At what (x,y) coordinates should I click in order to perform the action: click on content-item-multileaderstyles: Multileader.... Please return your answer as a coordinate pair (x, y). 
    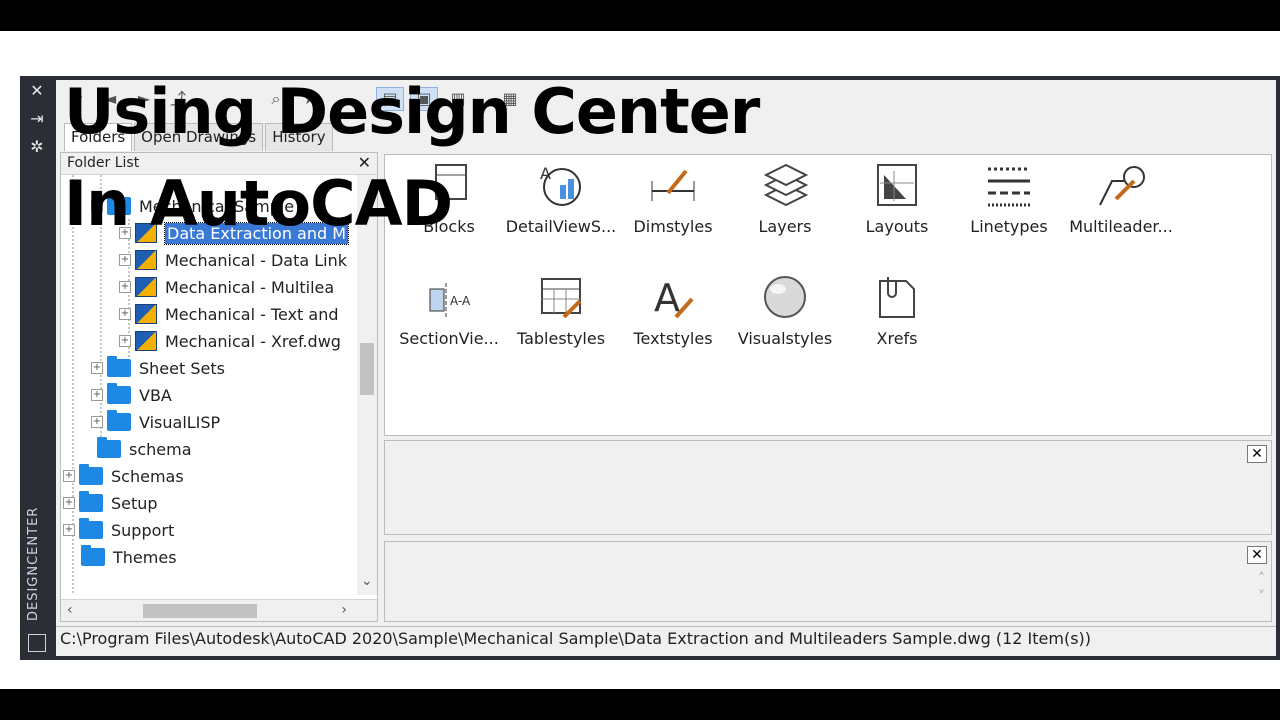
    Looking at the image, I should click on (1121, 200).